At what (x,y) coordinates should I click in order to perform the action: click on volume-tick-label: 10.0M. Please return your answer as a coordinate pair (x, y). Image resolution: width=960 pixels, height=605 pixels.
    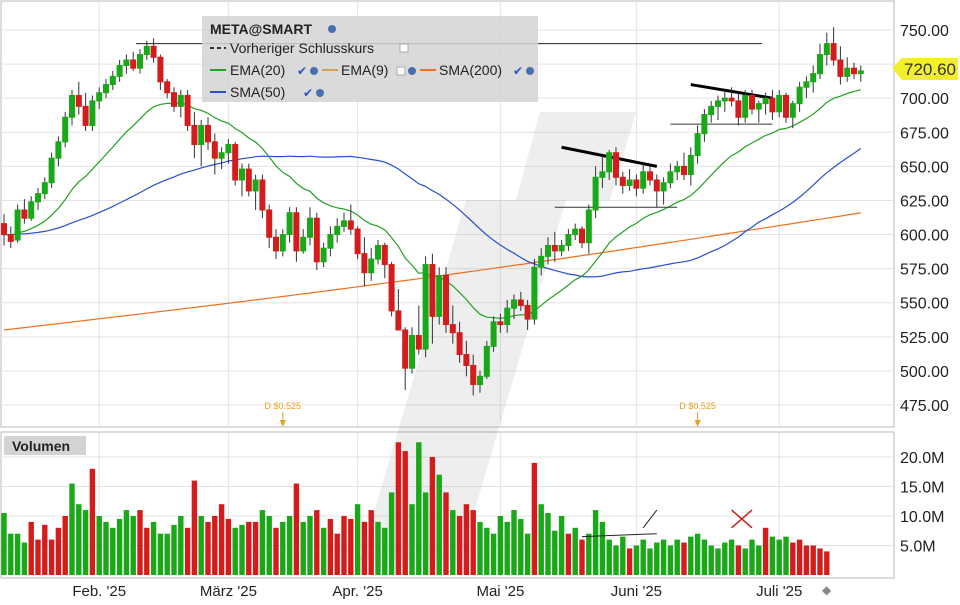
    Looking at the image, I should click on (922, 517).